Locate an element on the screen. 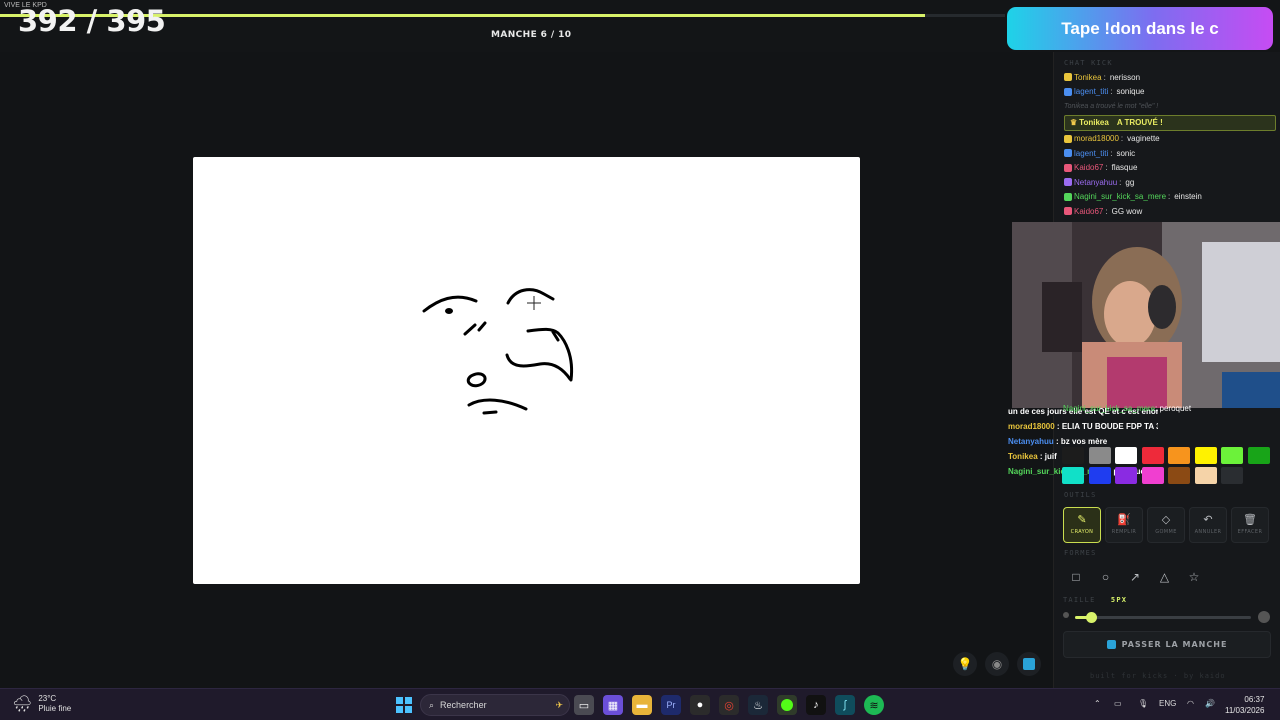 The height and width of the screenshot is (720, 1280). microphone-icon: 🎙 is located at coordinates (1143, 703).